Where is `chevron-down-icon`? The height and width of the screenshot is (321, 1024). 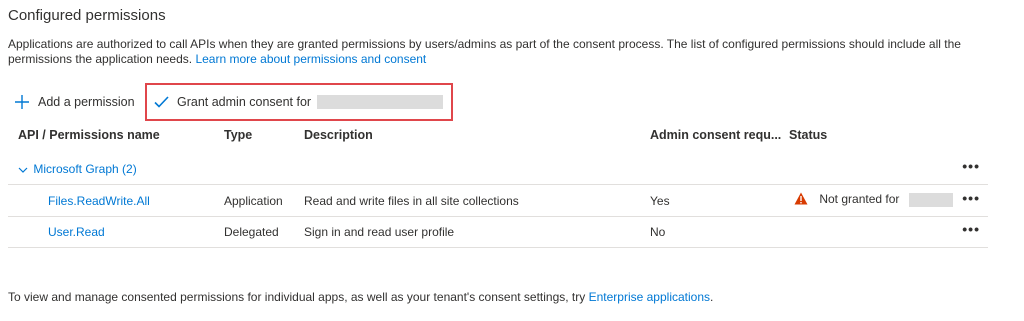 chevron-down-icon is located at coordinates (23, 170).